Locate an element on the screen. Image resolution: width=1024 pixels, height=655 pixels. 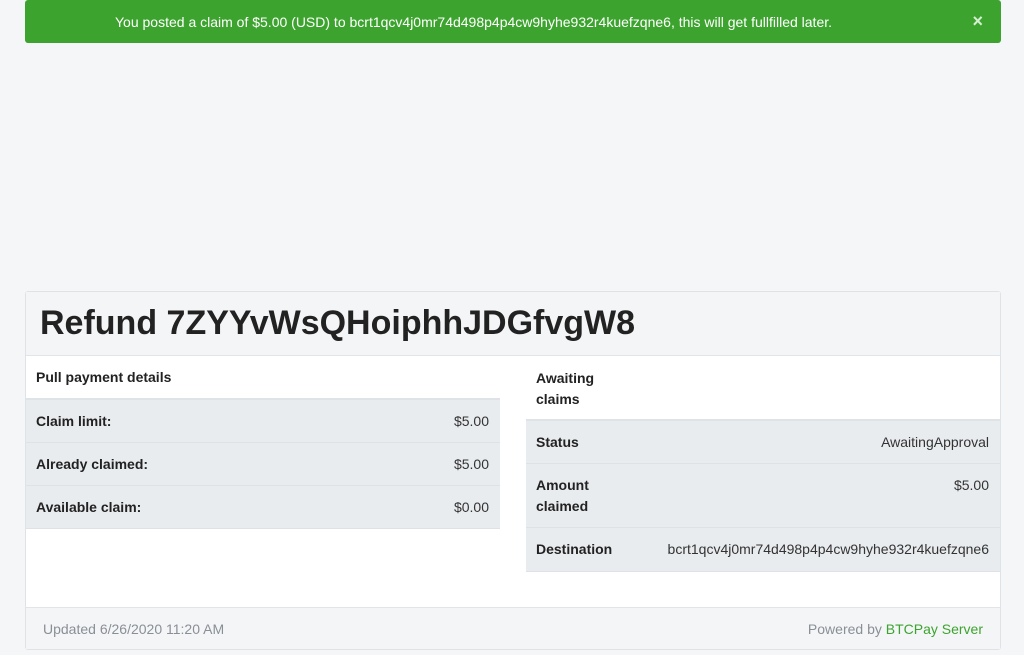
close-icon: × is located at coordinates (977, 21).